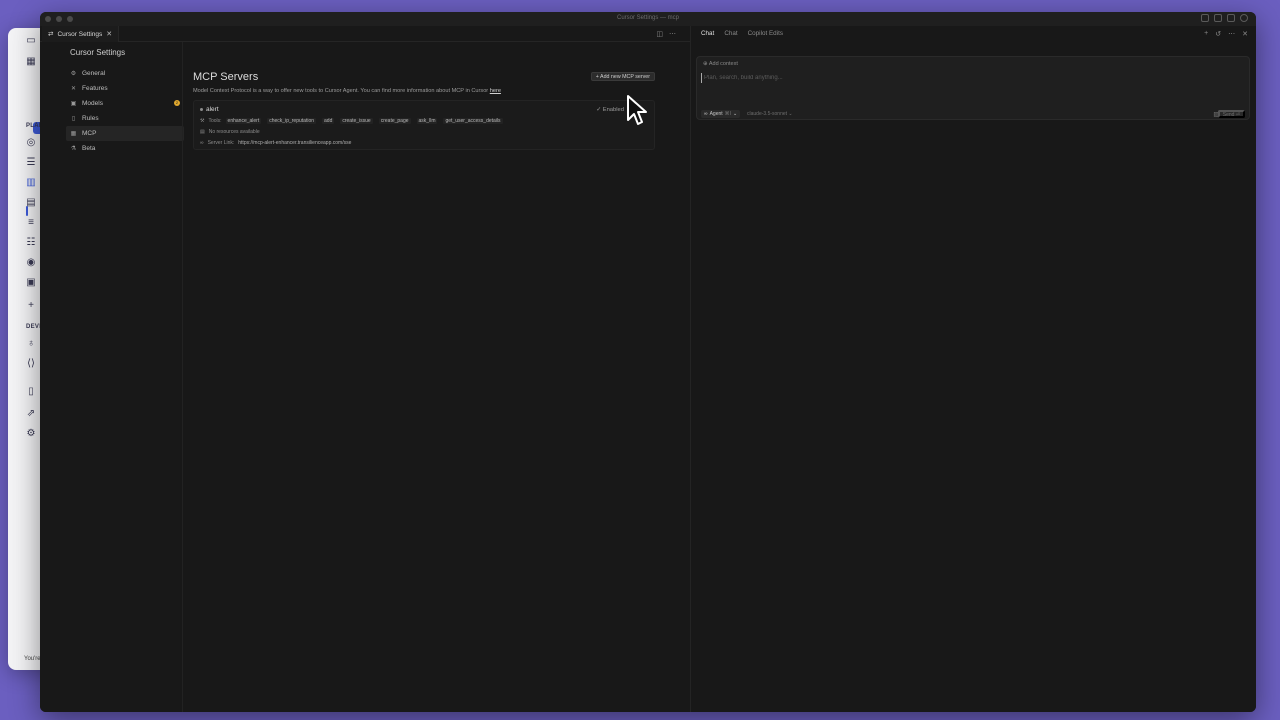 The width and height of the screenshot is (1280, 720). Describe the element at coordinates (495, 91) in the screenshot. I see `mcp-docs-link: here` at that location.